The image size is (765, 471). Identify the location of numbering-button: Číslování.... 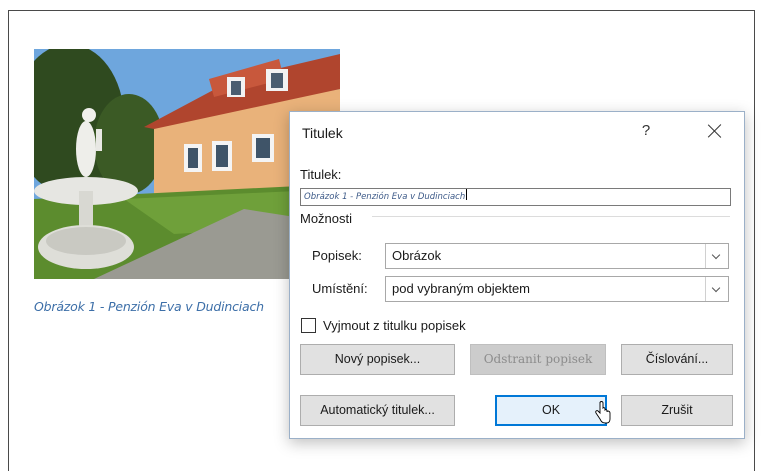
(677, 359).